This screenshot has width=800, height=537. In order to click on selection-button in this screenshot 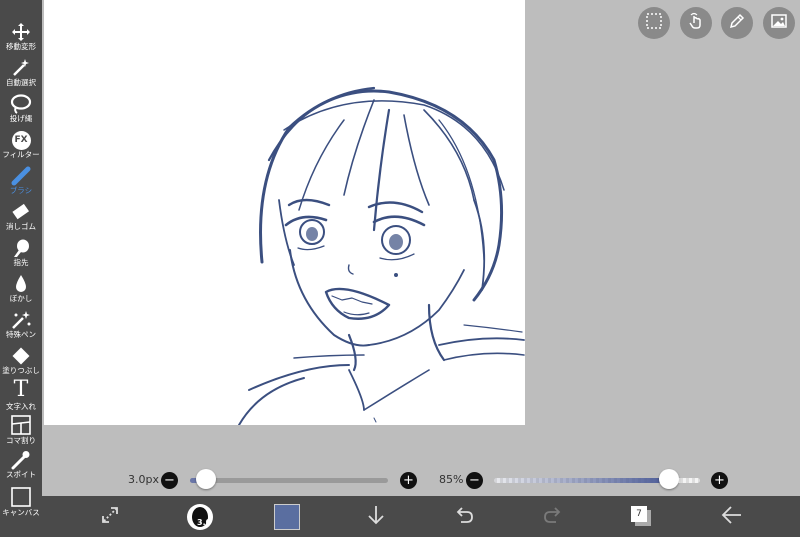, I will do `click(654, 23)`.